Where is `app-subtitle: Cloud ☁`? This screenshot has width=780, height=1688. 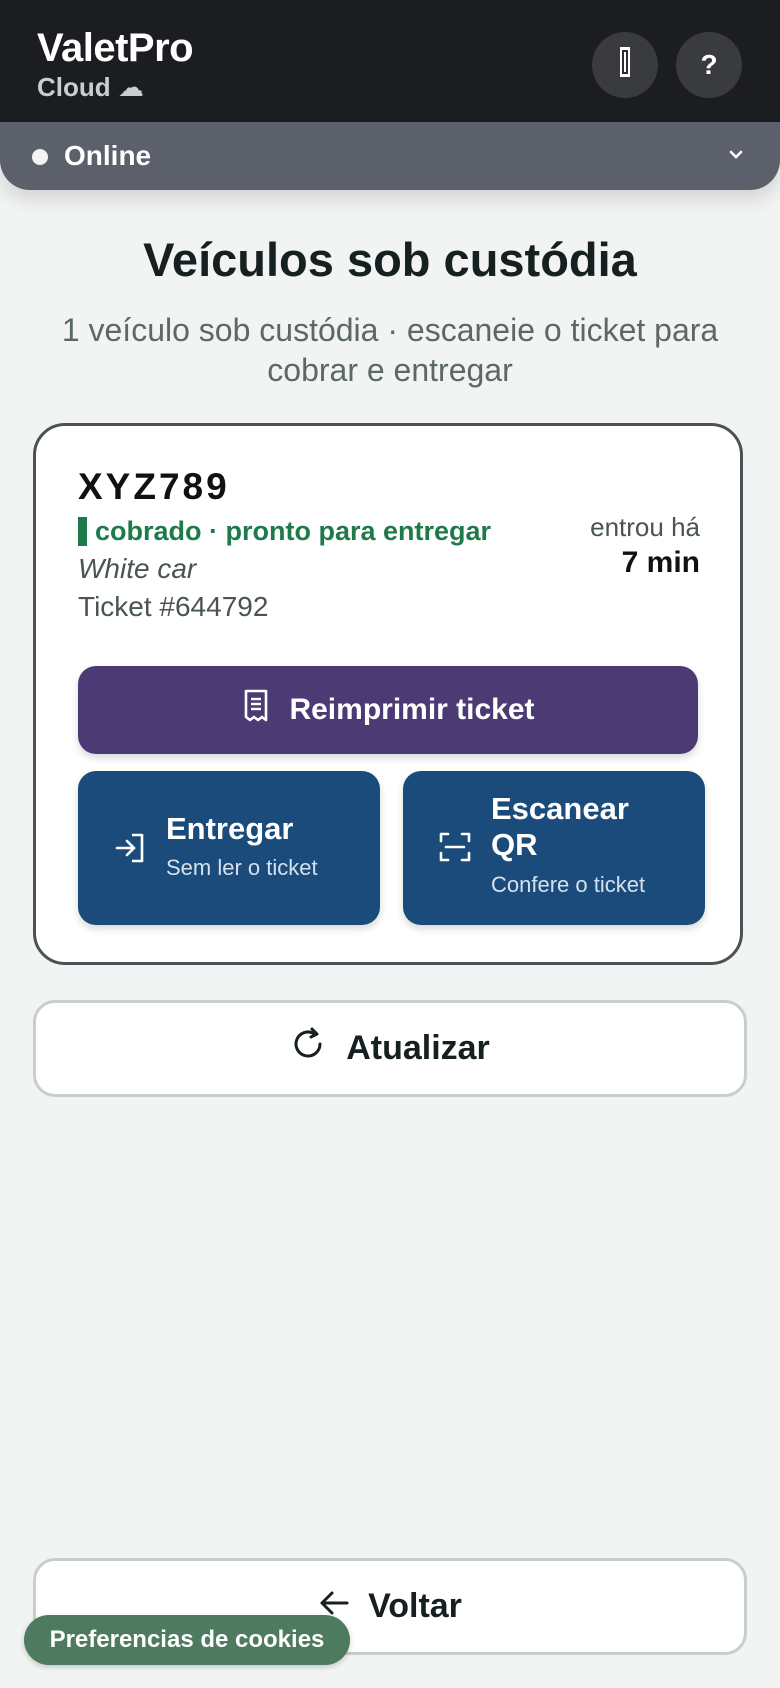 app-subtitle: Cloud ☁ is located at coordinates (90, 87).